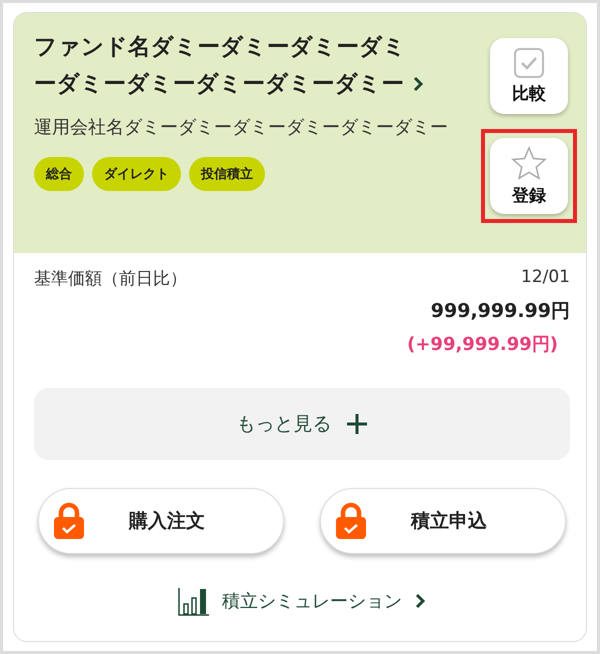 The image size is (600, 654). I want to click on simulation-link: 積立シミュレーション, so click(302, 601).